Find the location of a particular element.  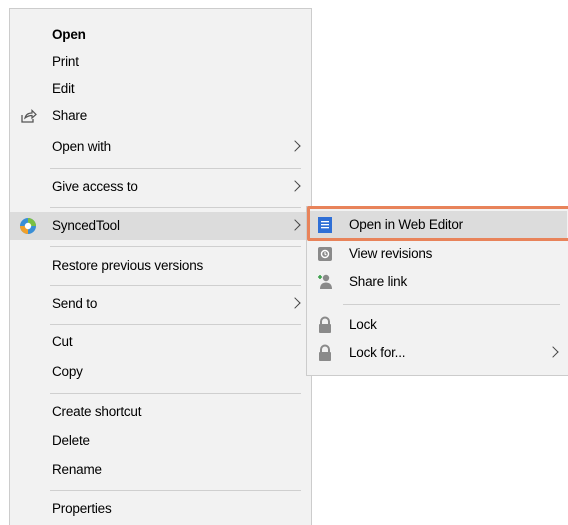

menu-item-label: Create shortcut is located at coordinates (97, 411).